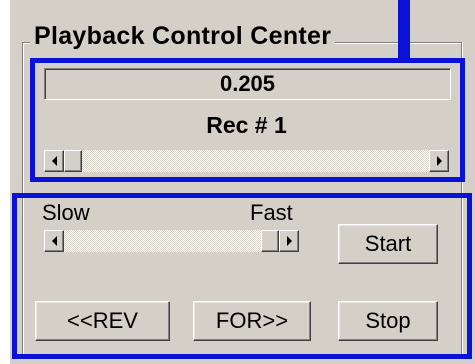 The height and width of the screenshot is (364, 475). Describe the element at coordinates (404, 31) in the screenshot. I see `highlight-connector` at that location.